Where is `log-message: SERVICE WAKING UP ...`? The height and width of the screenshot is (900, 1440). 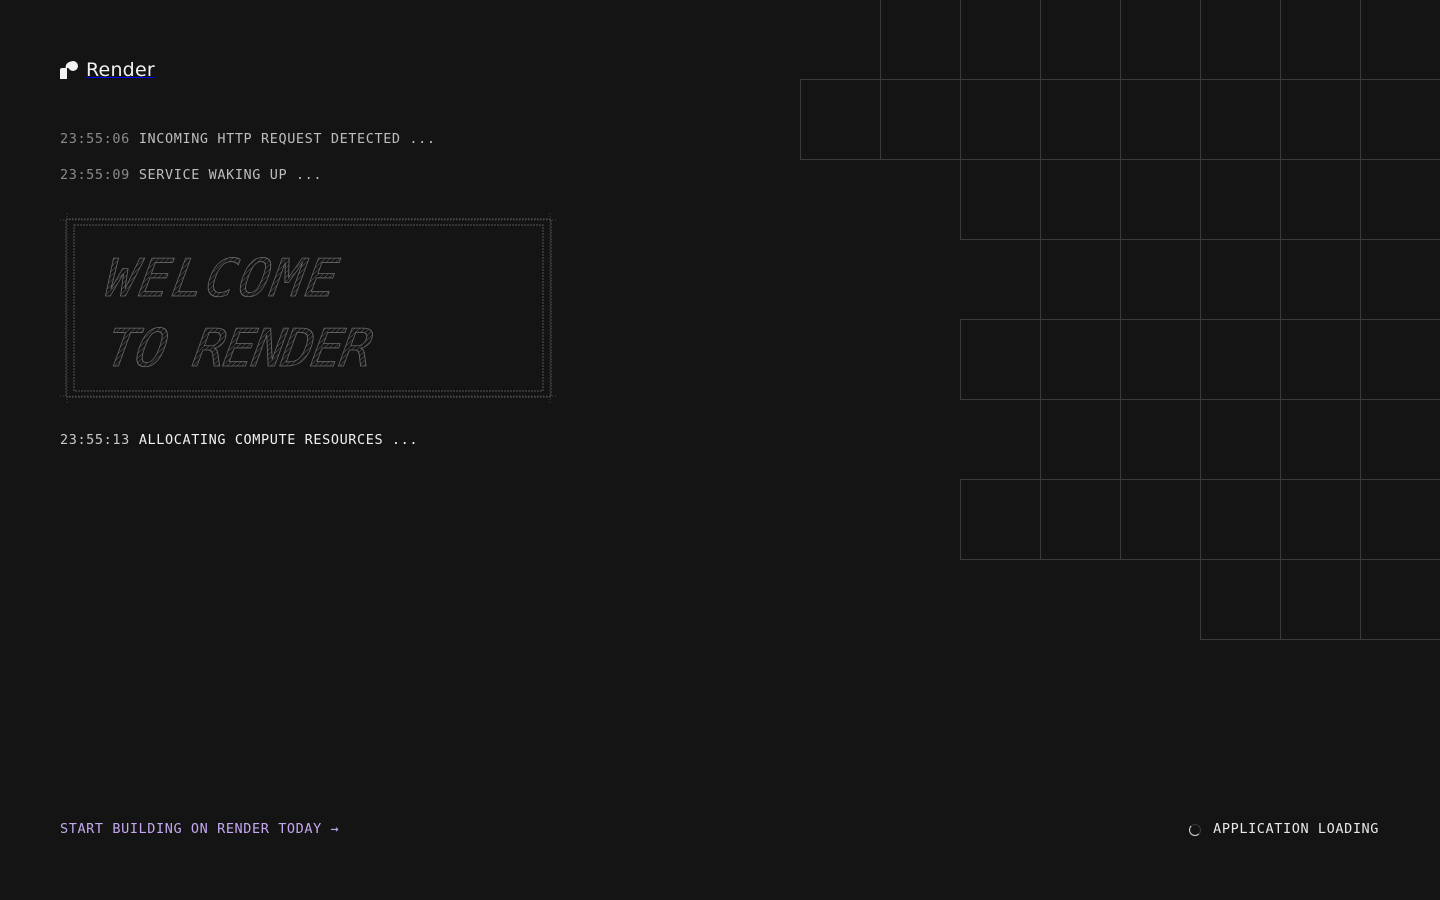 log-message: SERVICE WAKING UP ... is located at coordinates (230, 175).